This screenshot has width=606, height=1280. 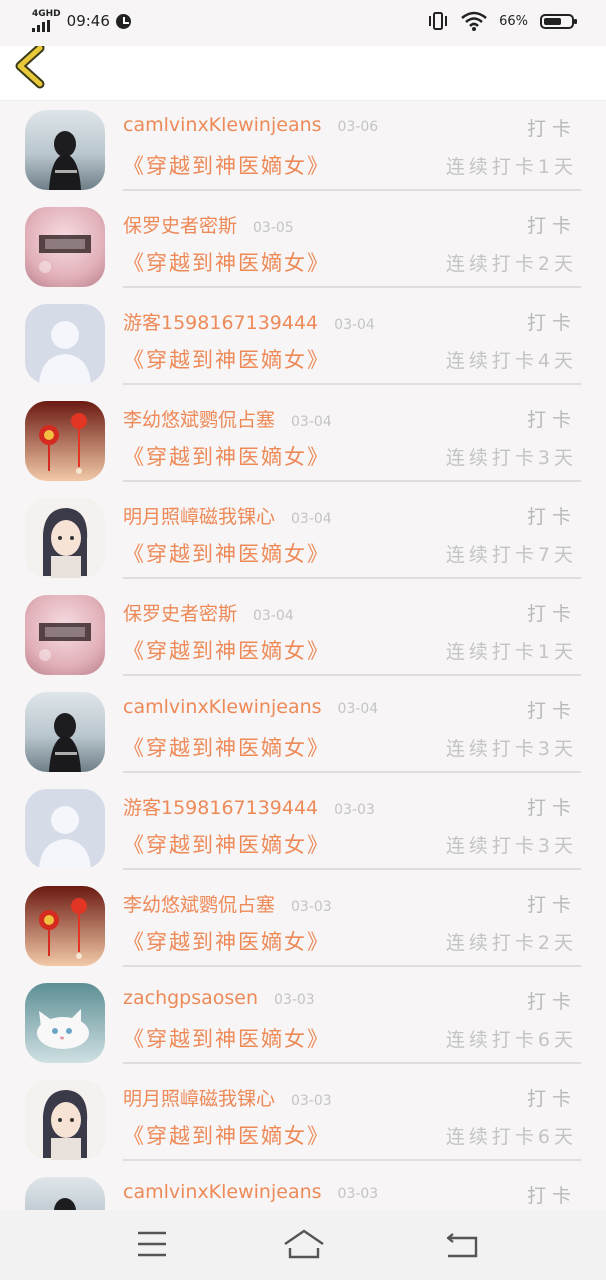 I want to click on username: camlvinxKlewinjeans 03-04, so click(x=250, y=707).